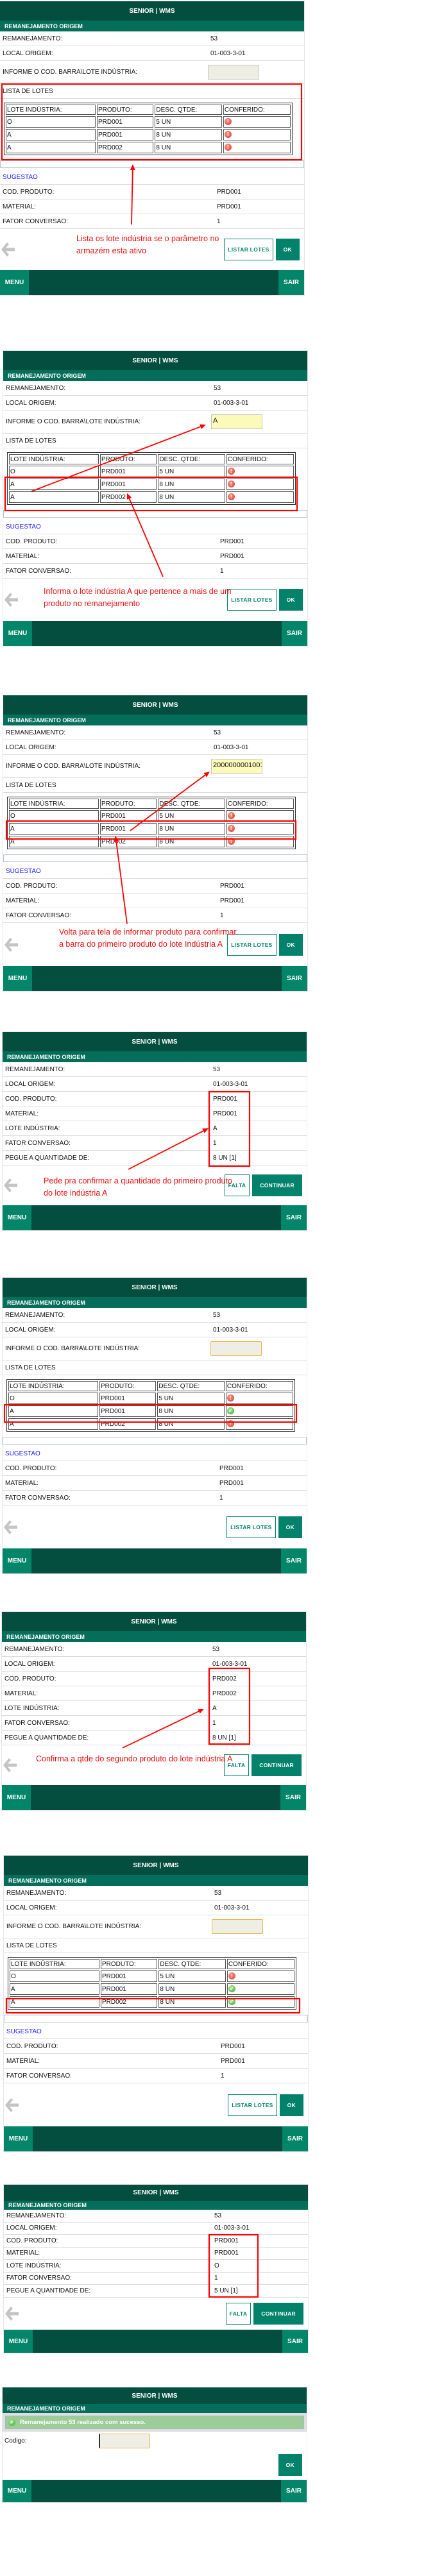  Describe the element at coordinates (192, 1964) in the screenshot. I see `column-header: DESC. QTDE:` at that location.